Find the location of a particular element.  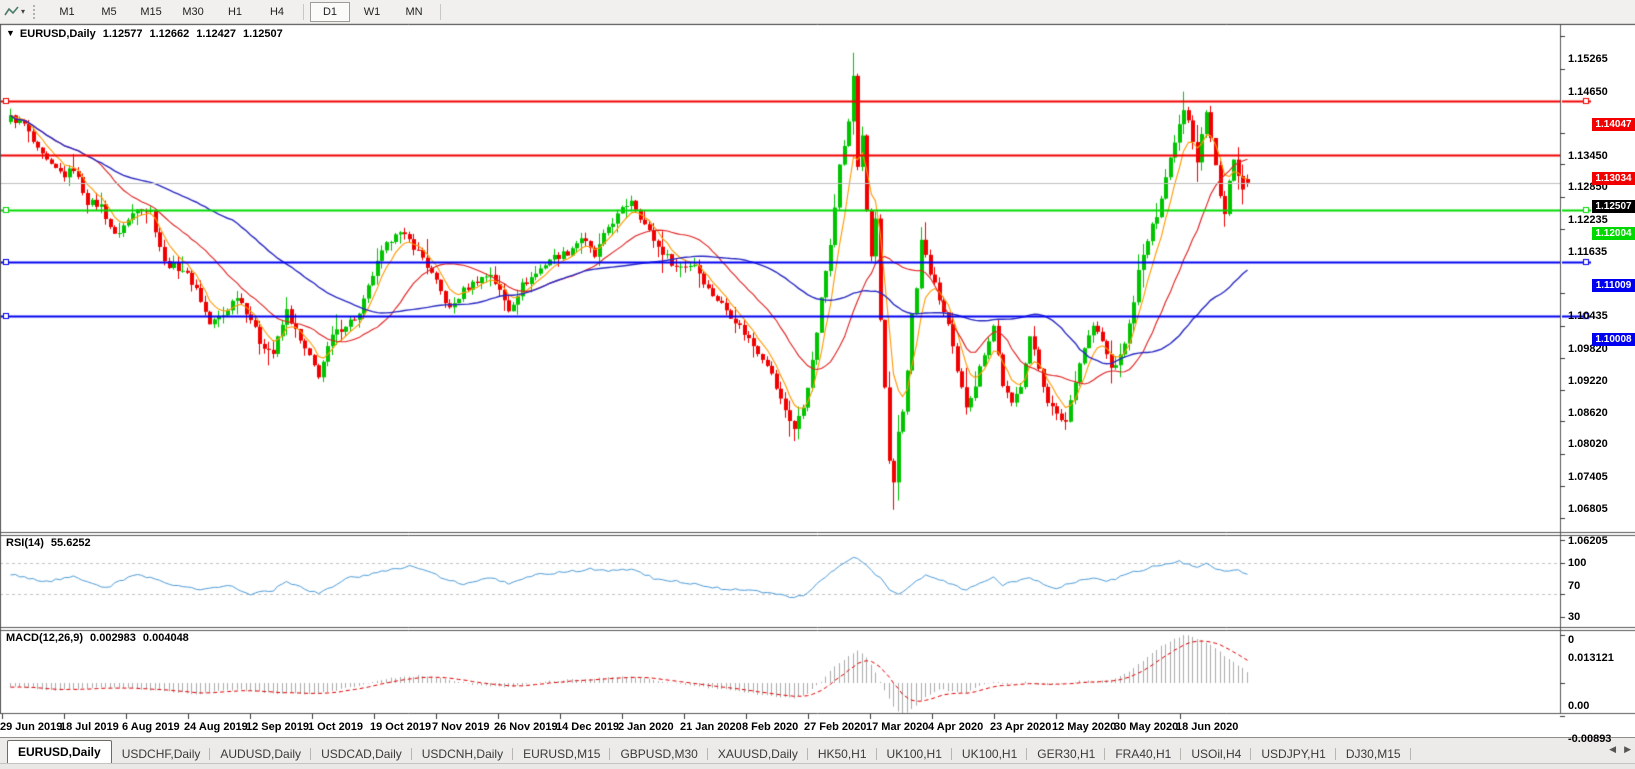

timeframe-button-m15: M15 is located at coordinates (151, 12).